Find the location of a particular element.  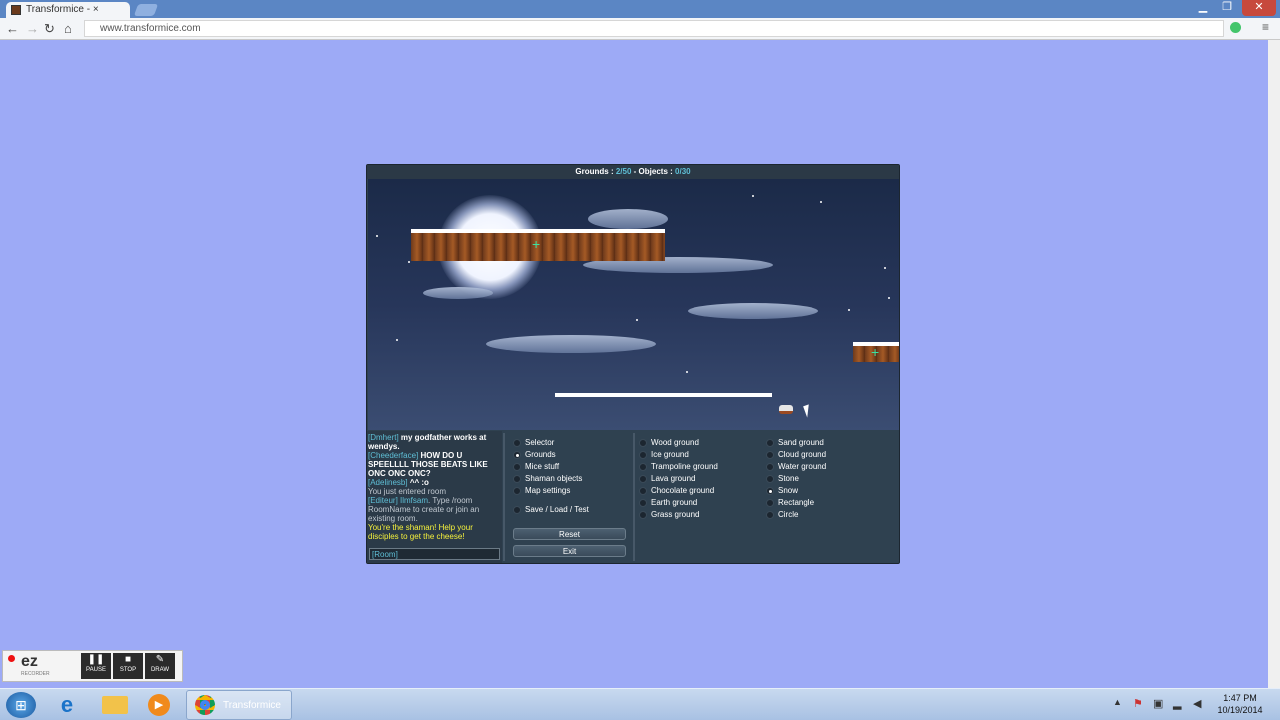

vertical-scrollbar is located at coordinates (1274, 364).